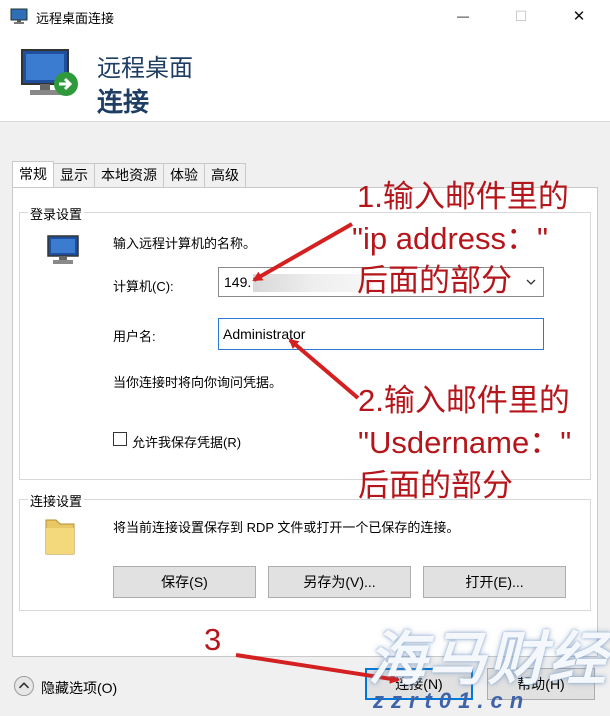  What do you see at coordinates (143, 286) in the screenshot?
I see `computer-label: 计算机(C):` at bounding box center [143, 286].